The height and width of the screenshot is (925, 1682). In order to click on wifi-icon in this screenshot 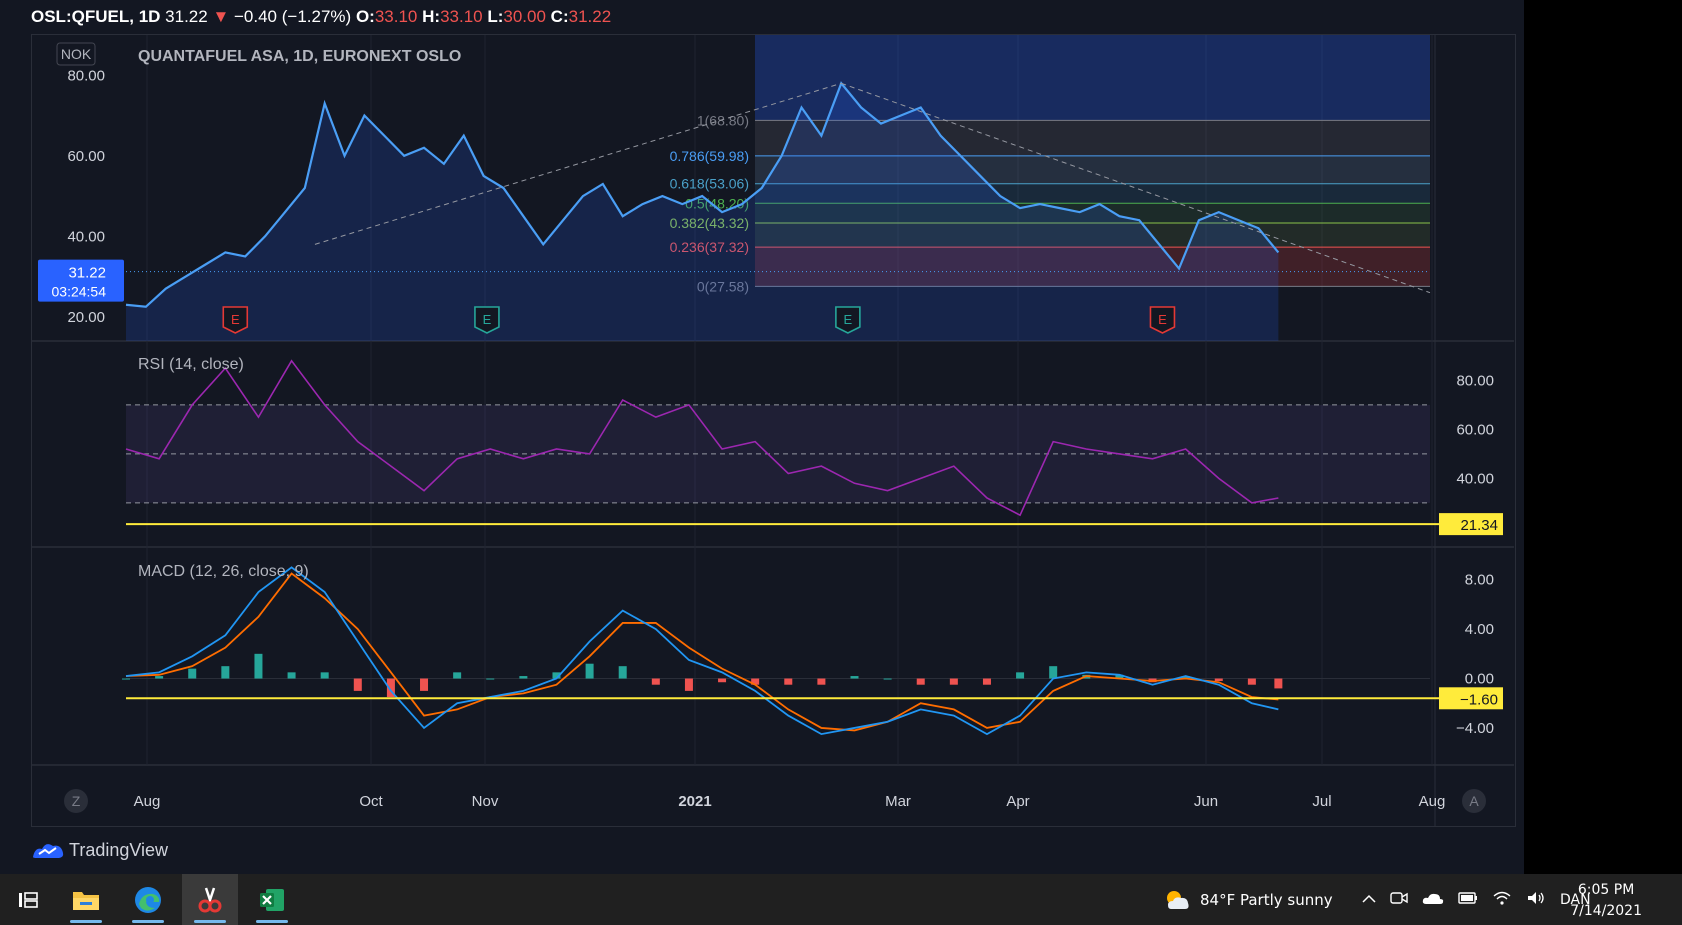, I will do `click(1502, 900)`.